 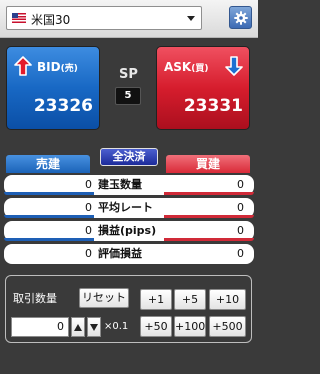 I want to click on buy-position-header: 買建, so click(x=208, y=164).